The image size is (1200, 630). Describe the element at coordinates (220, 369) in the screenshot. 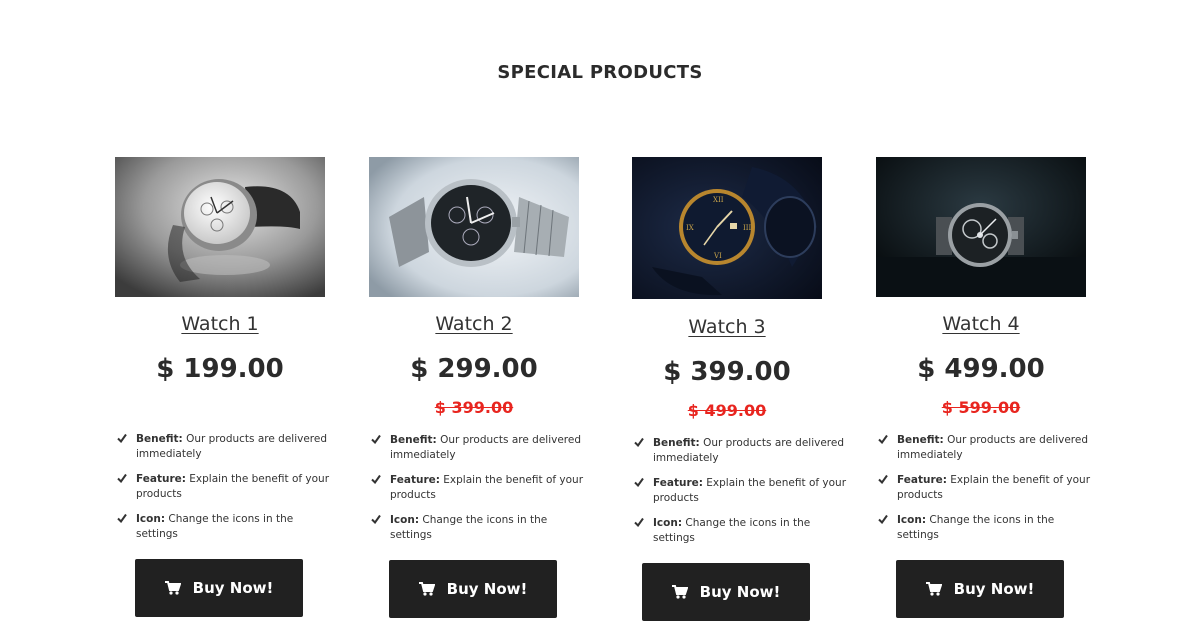

I see `product-price: $ 199.00` at that location.